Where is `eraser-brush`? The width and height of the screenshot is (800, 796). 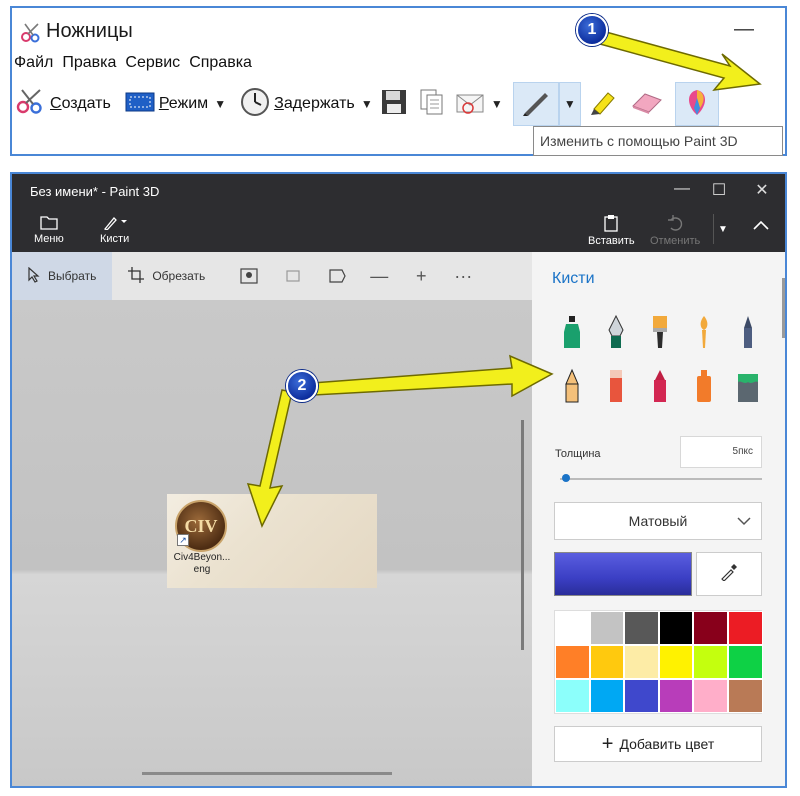 eraser-brush is located at coordinates (616, 386).